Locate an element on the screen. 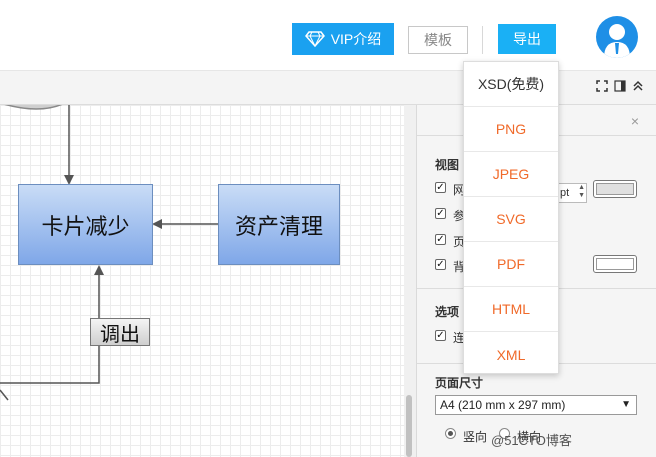 The image size is (656, 457). grid-color-swatch is located at coordinates (615, 189).